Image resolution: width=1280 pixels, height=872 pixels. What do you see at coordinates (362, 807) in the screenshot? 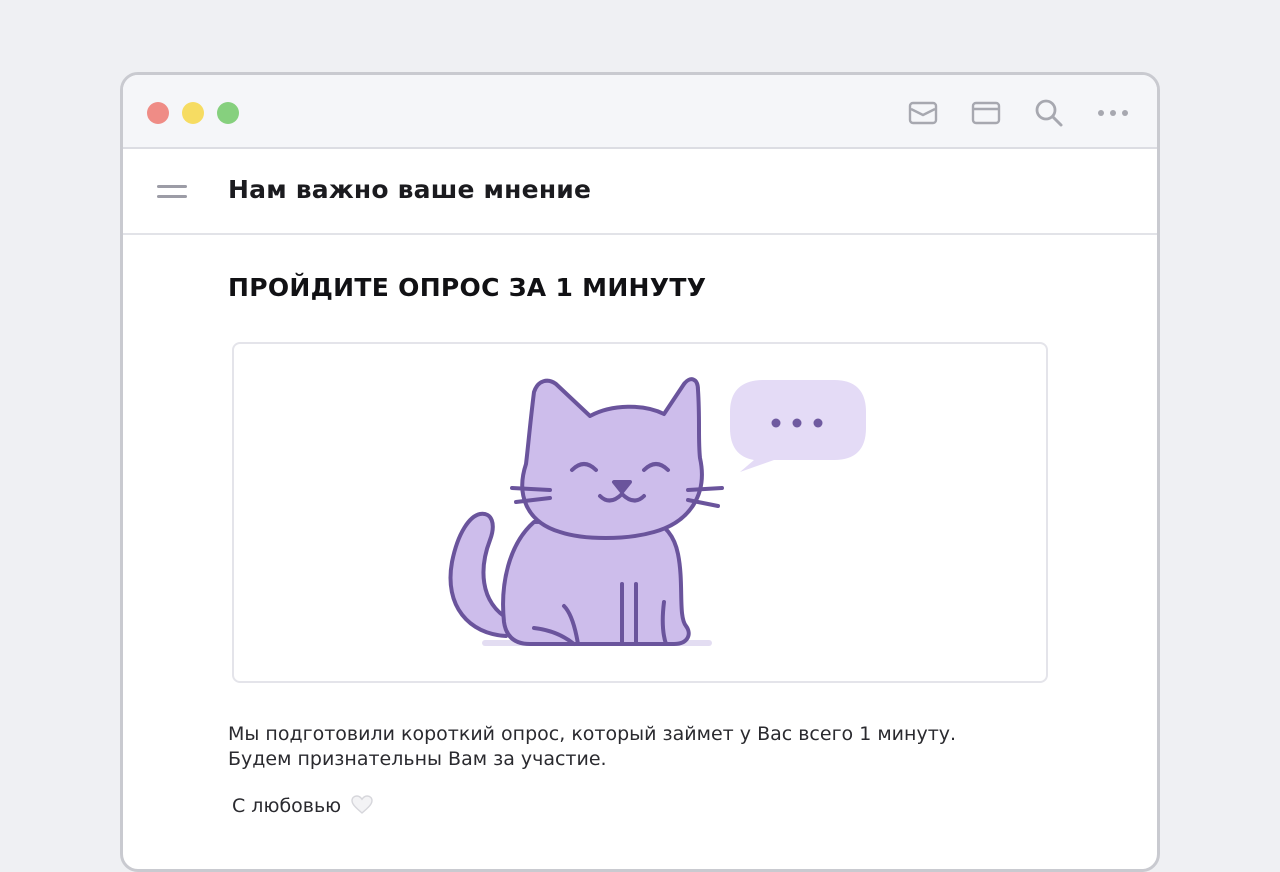
I see `heart-icon` at bounding box center [362, 807].